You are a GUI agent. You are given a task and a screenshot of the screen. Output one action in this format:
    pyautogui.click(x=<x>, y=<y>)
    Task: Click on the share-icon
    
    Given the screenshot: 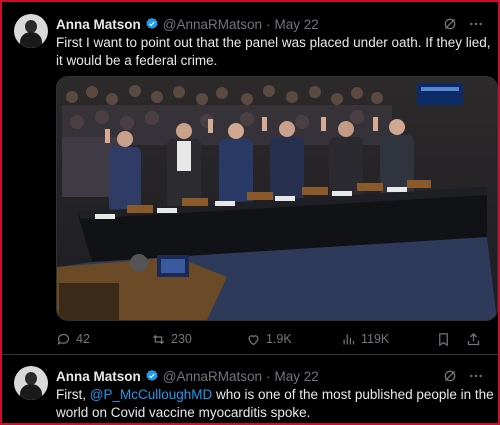 What is the action you would take?
    pyautogui.click(x=473, y=338)
    